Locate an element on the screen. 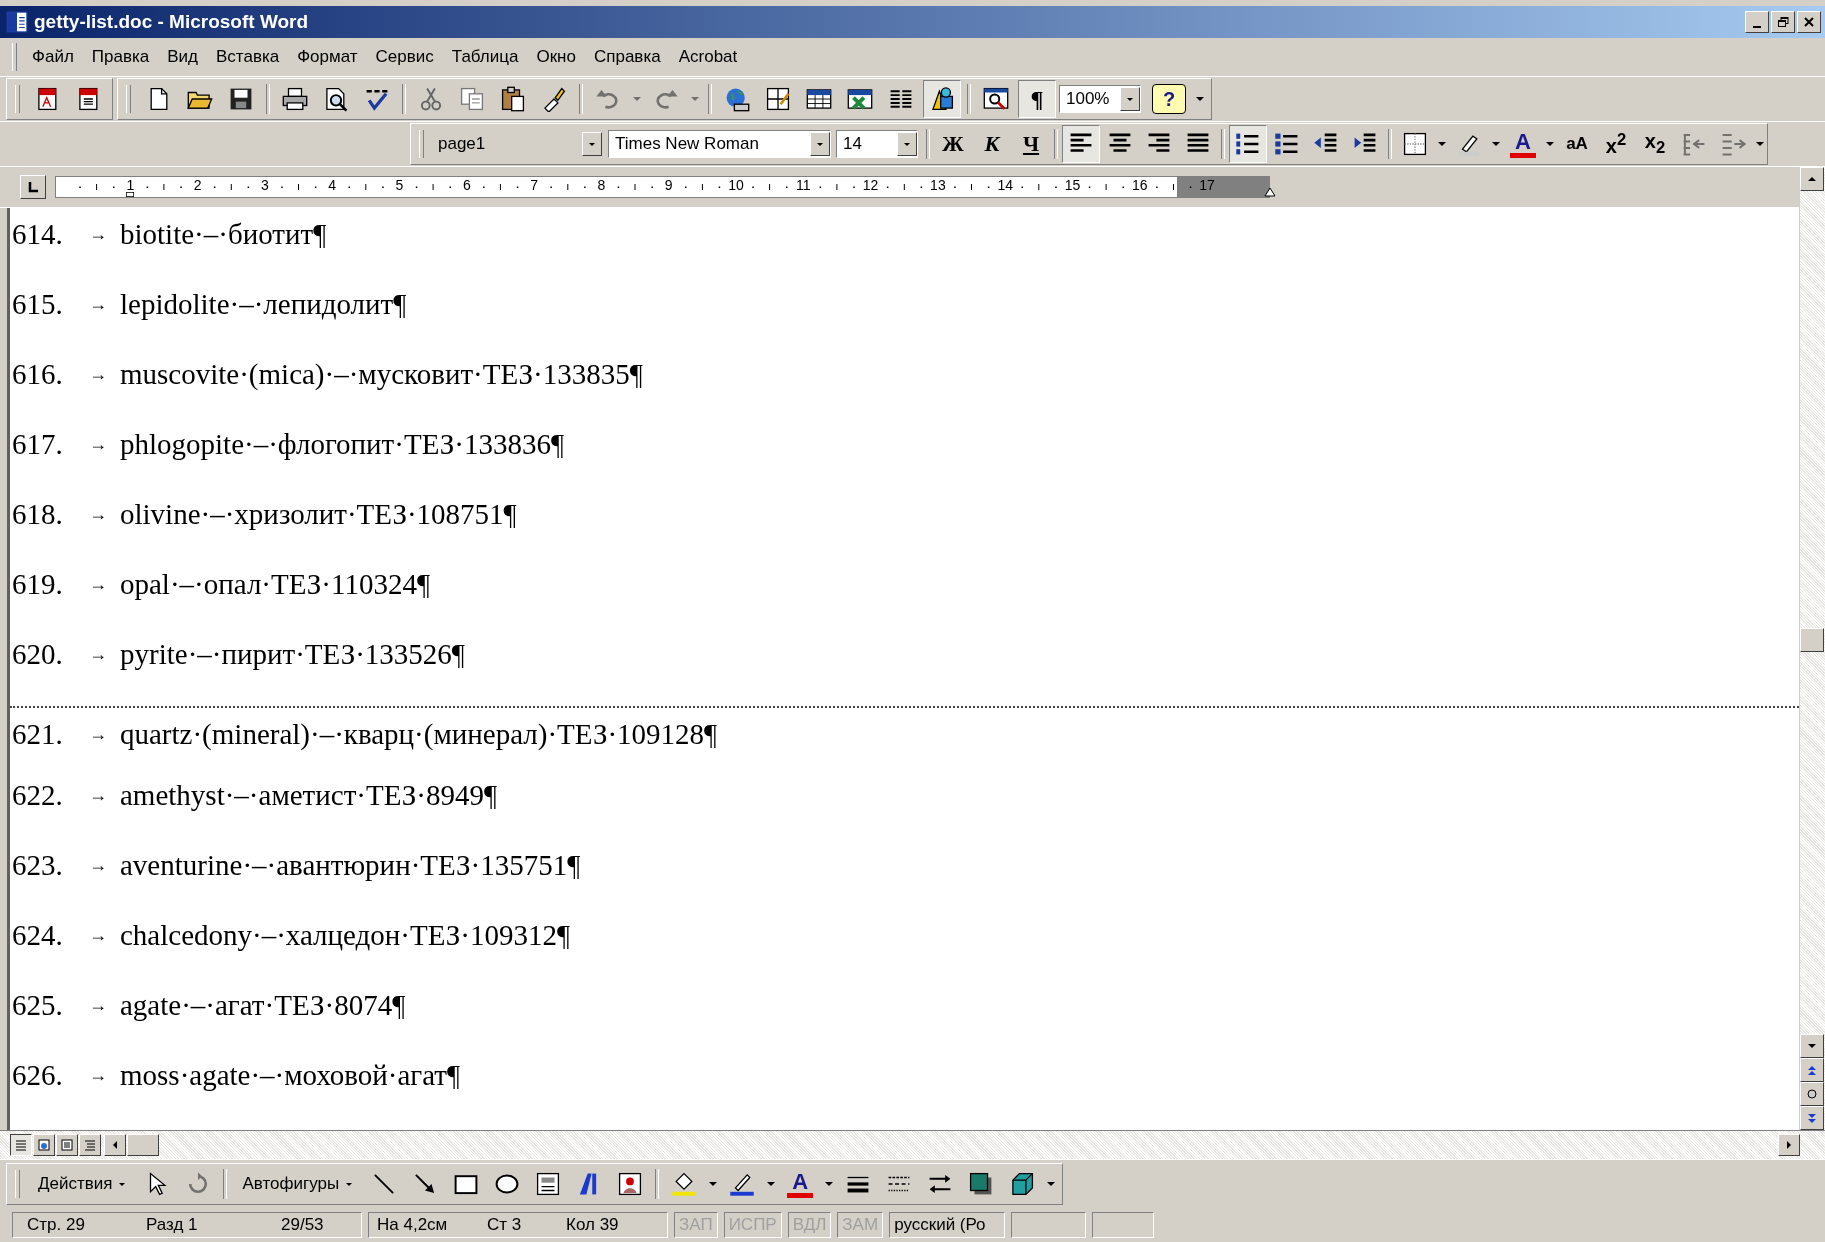 The image size is (1825, 1242). scissors-icon is located at coordinates (431, 99).